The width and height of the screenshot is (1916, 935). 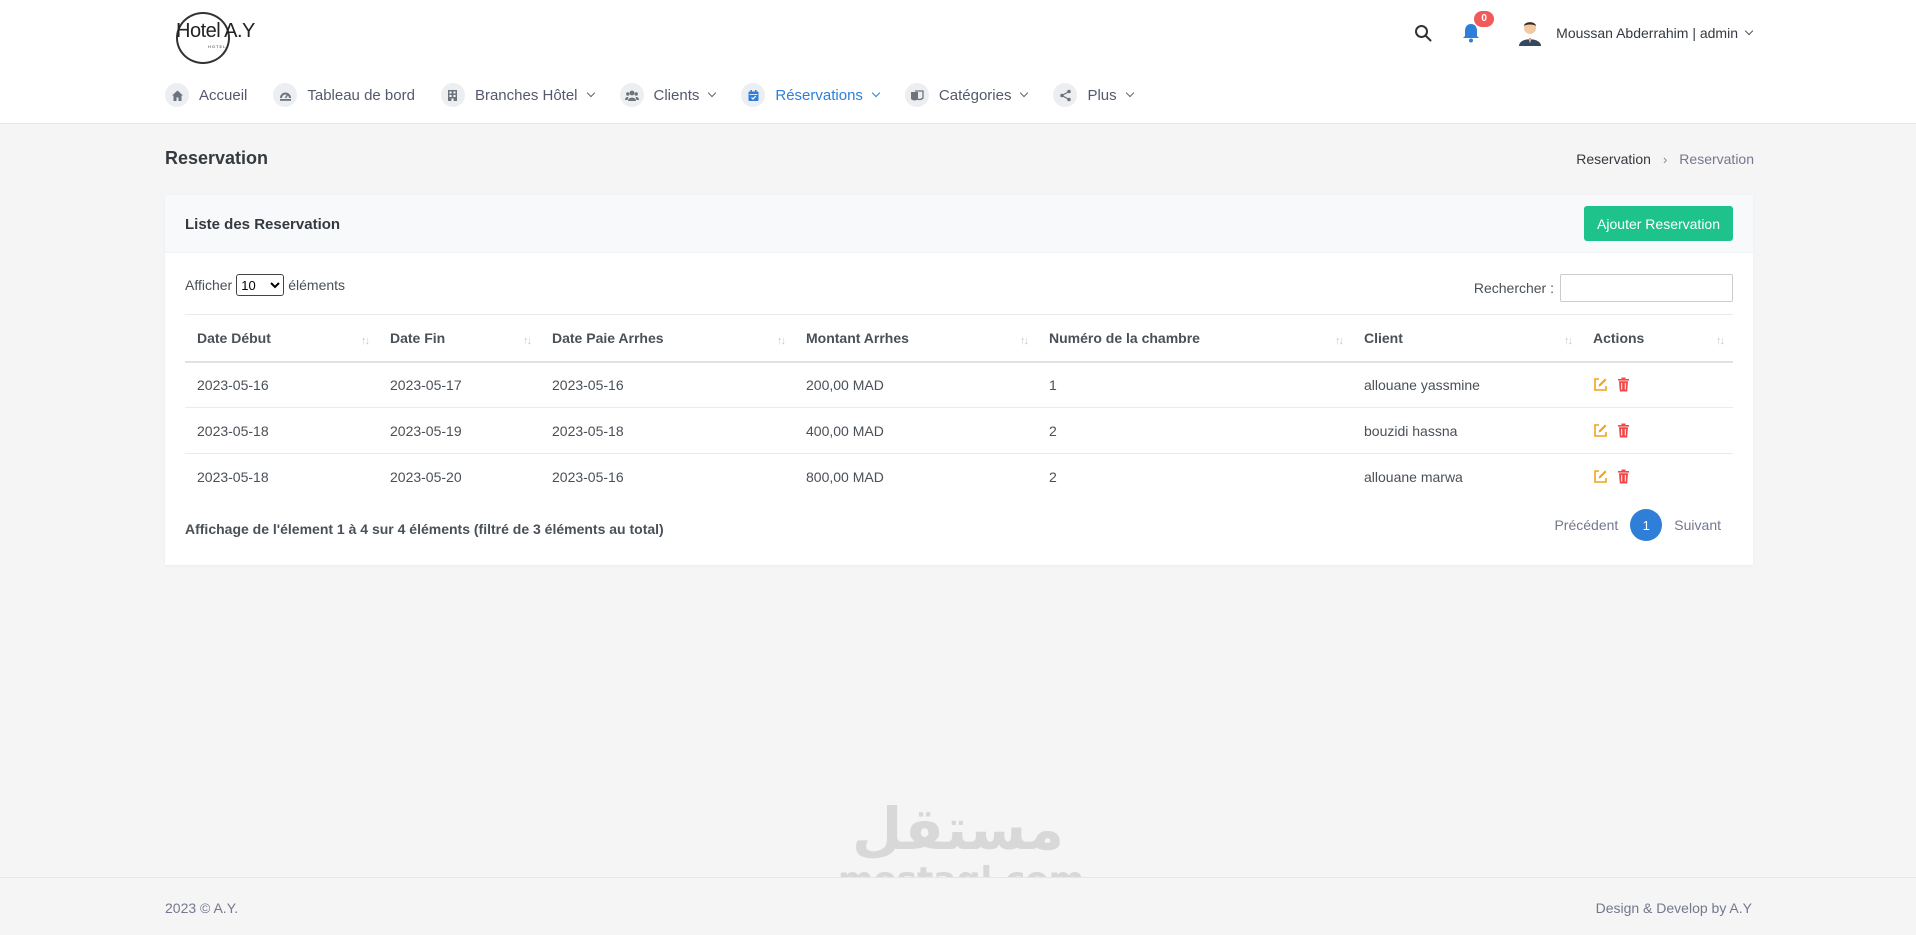 I want to click on nav-item-accueil: Accueil, so click(x=206, y=95).